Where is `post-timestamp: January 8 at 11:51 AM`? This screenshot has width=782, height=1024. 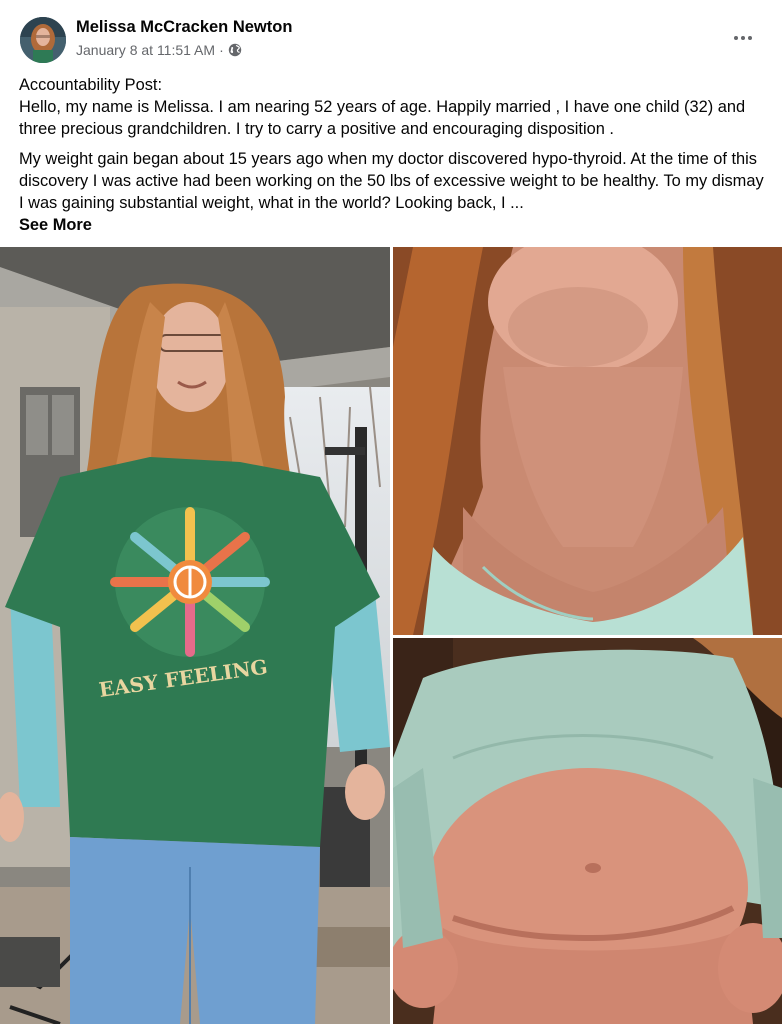
post-timestamp: January 8 at 11:51 AM is located at coordinates (145, 50).